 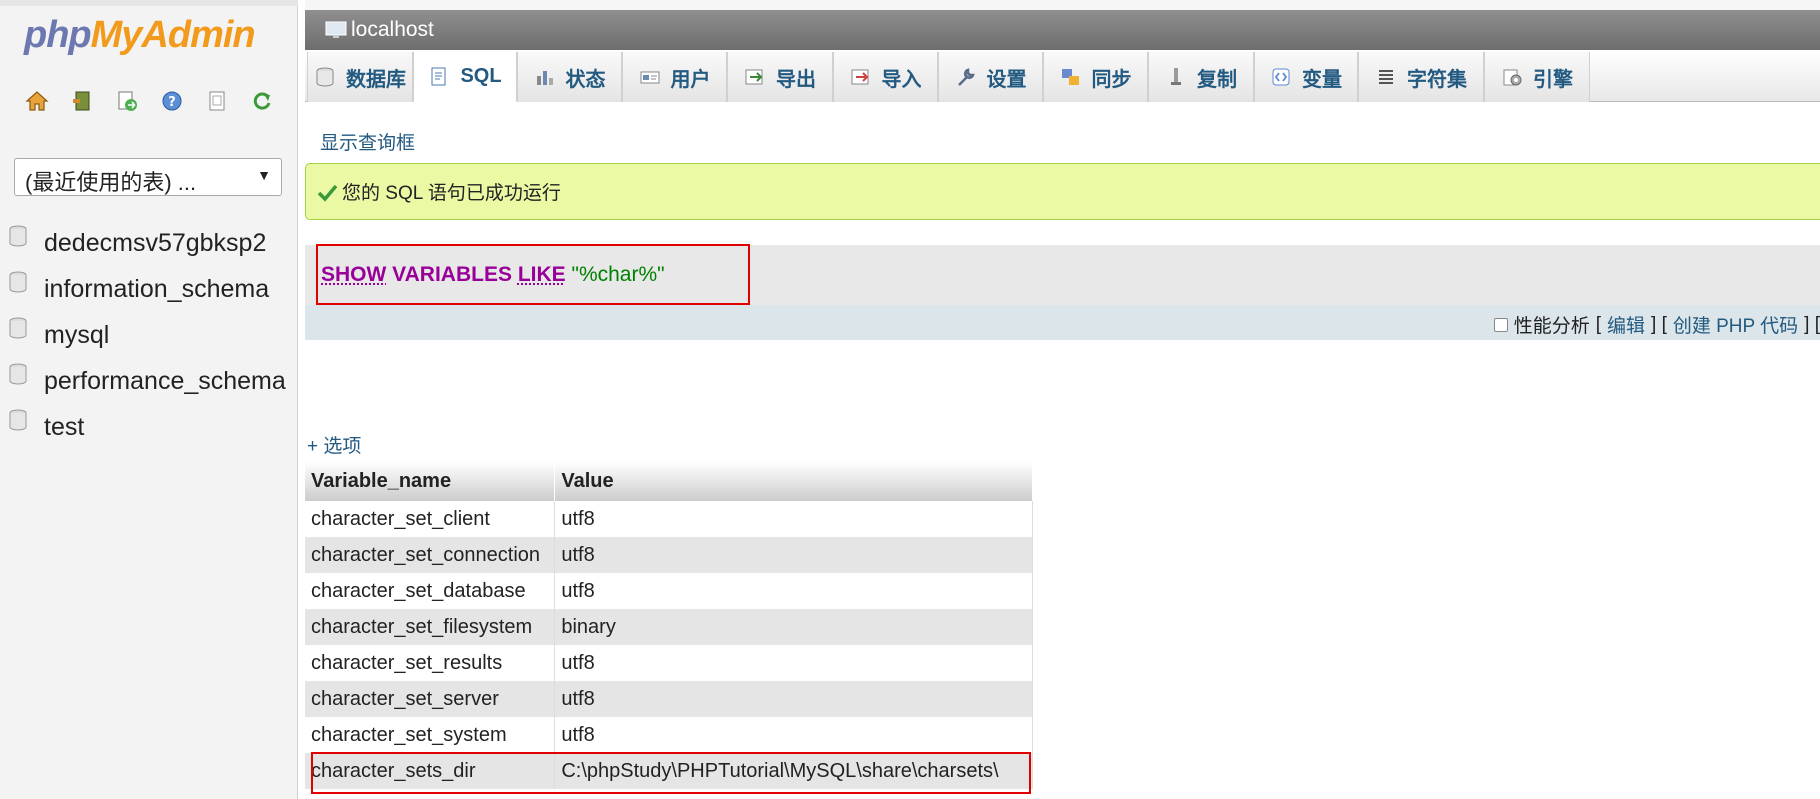 I want to click on database-item-test: test, so click(x=147, y=427).